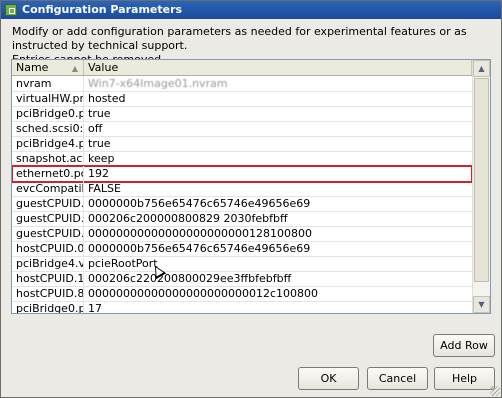 The height and width of the screenshot is (398, 502). Describe the element at coordinates (11, 10) in the screenshot. I see `app-icon` at that location.